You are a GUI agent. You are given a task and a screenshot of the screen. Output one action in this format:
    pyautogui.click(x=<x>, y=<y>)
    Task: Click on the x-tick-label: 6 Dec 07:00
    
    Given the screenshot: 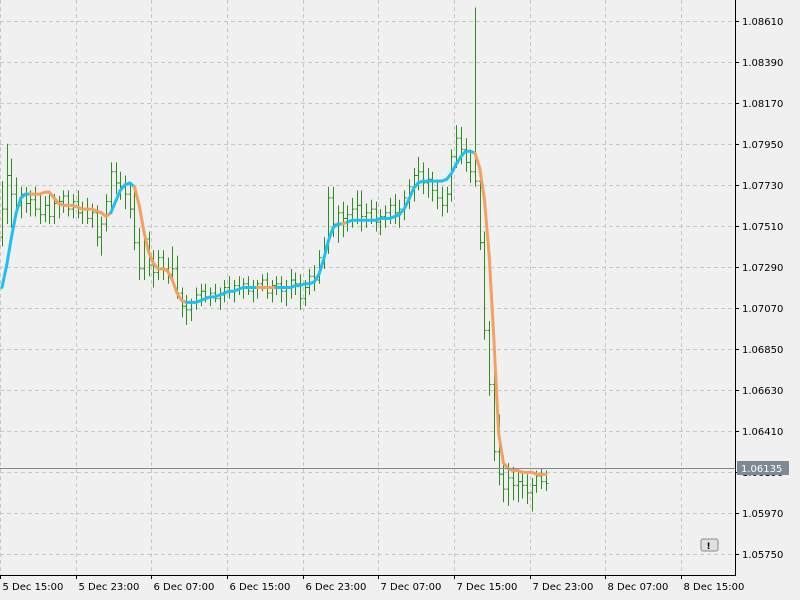 What is the action you would take?
    pyautogui.click(x=184, y=587)
    